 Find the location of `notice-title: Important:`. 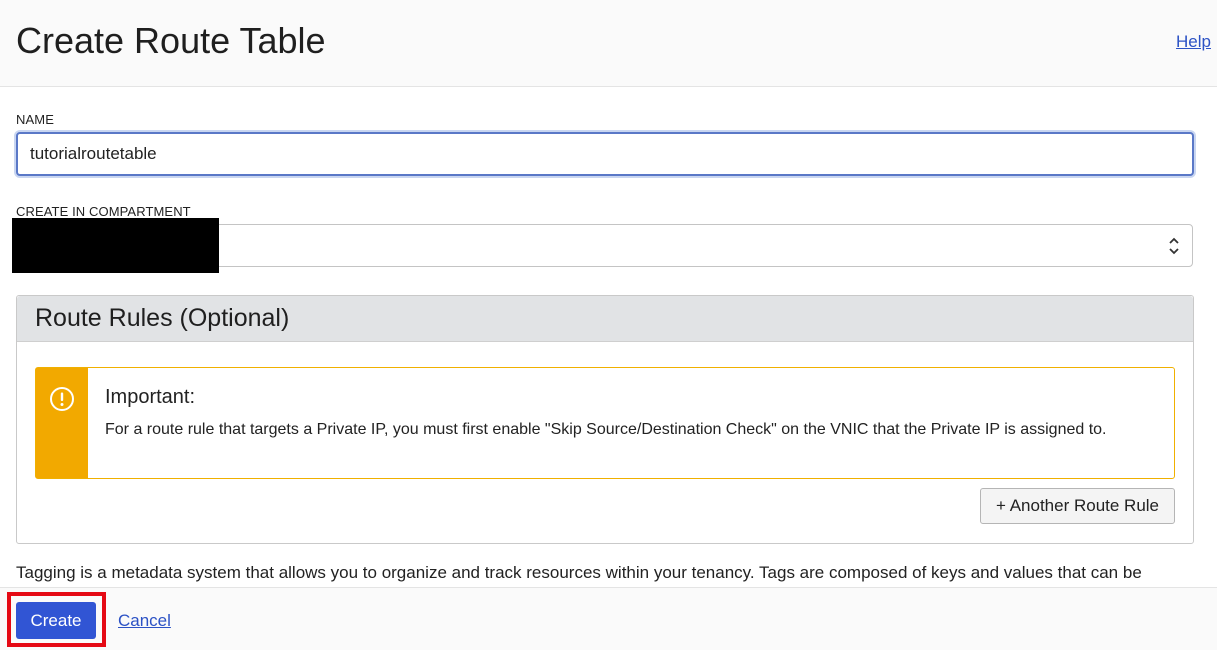

notice-title: Important: is located at coordinates (150, 397).